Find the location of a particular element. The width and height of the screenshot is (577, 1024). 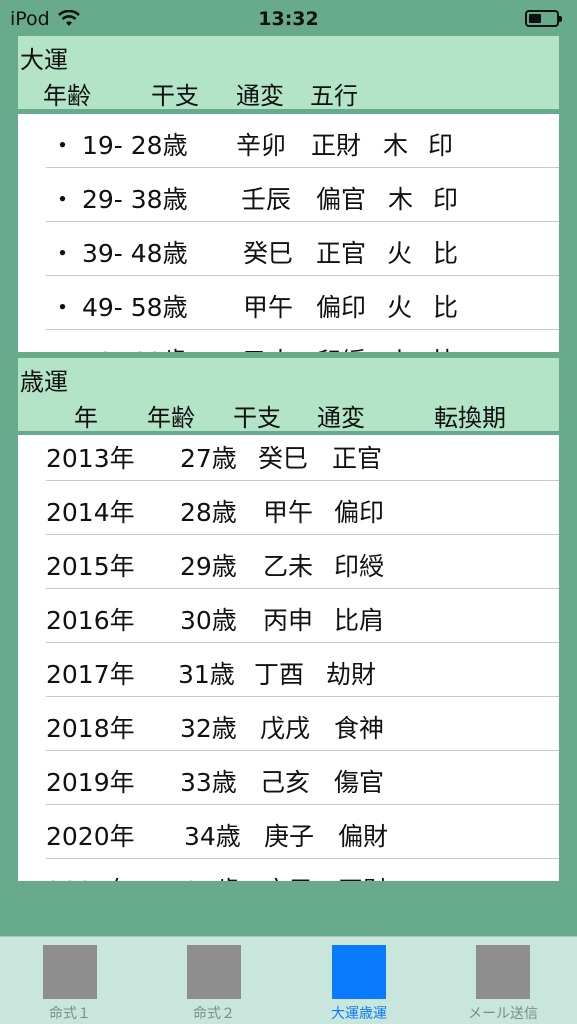

taiun-row: ・ 39- 48歳 癸巳 正官 火 比 is located at coordinates (302, 249).